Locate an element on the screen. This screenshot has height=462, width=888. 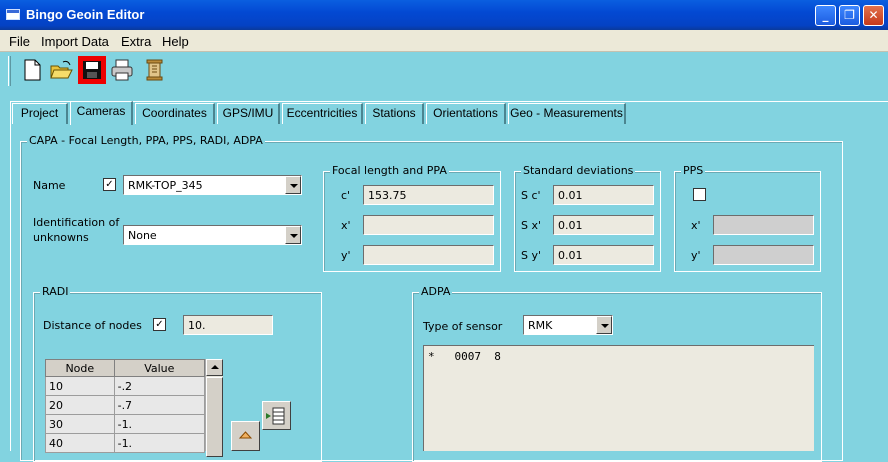
node-cell: 30 is located at coordinates (80, 424).